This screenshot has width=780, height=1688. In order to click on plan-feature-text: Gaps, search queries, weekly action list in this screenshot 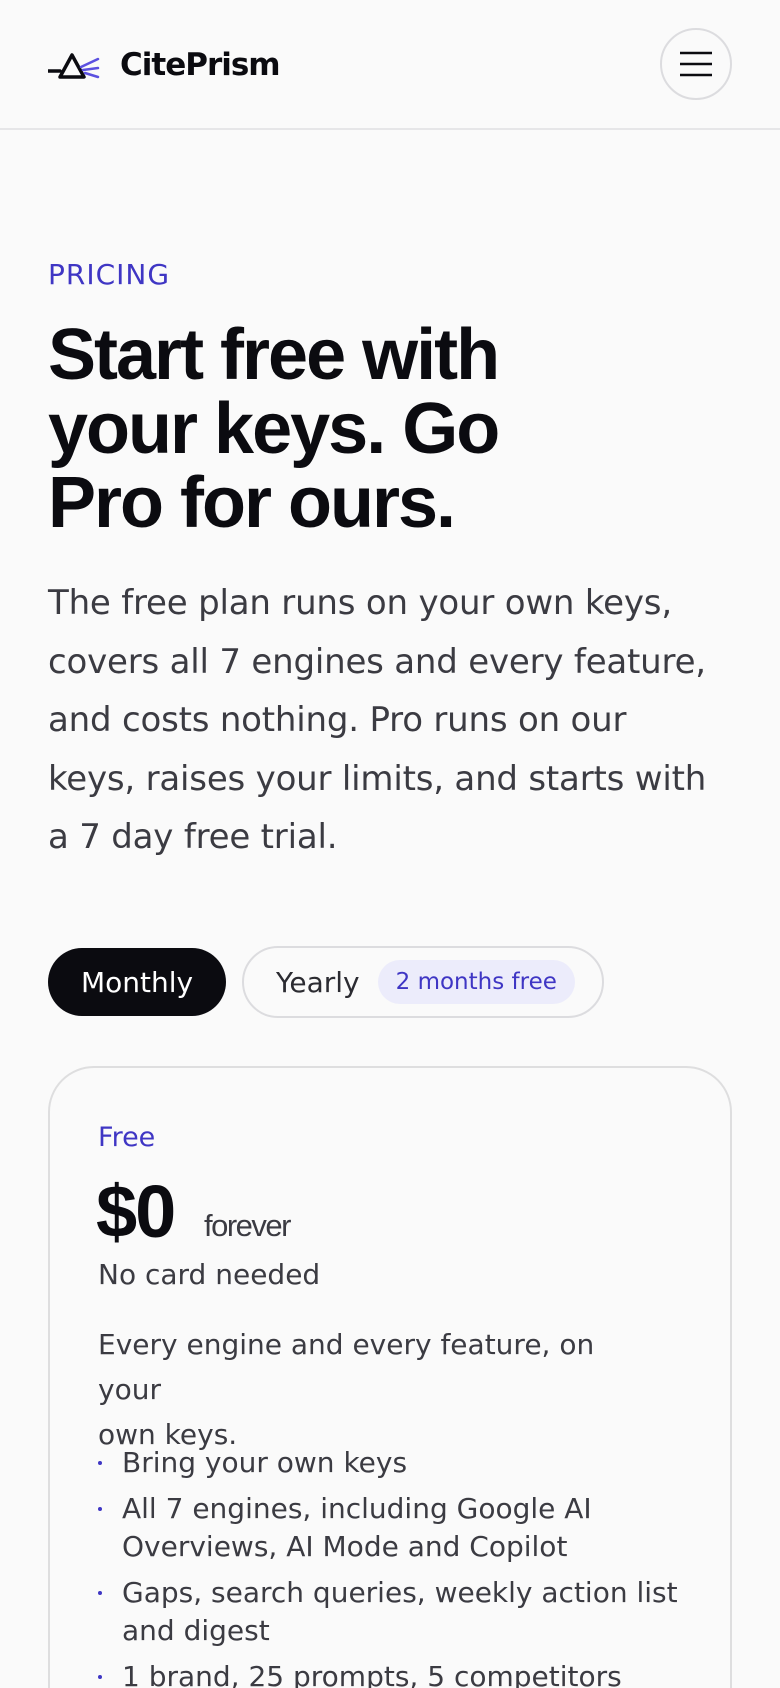, I will do `click(400, 1592)`.